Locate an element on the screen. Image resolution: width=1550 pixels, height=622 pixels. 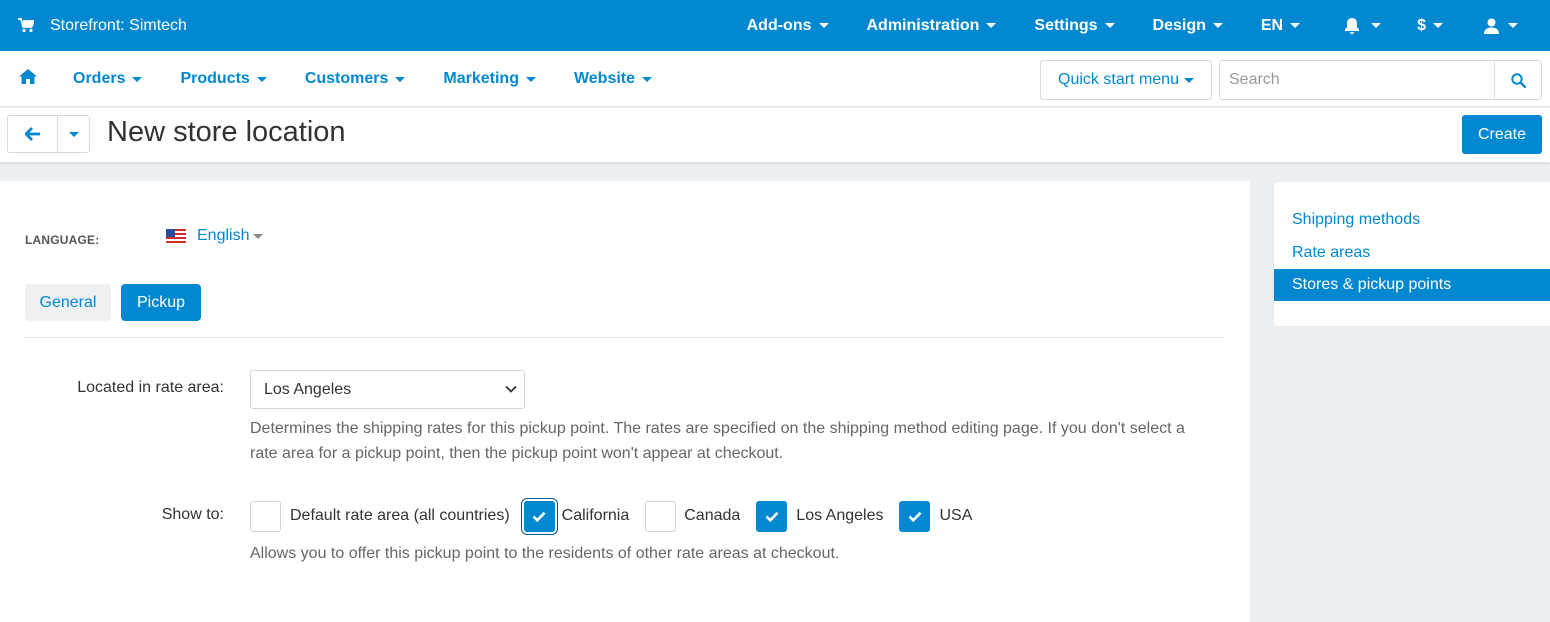
search-box is located at coordinates (1380, 80).